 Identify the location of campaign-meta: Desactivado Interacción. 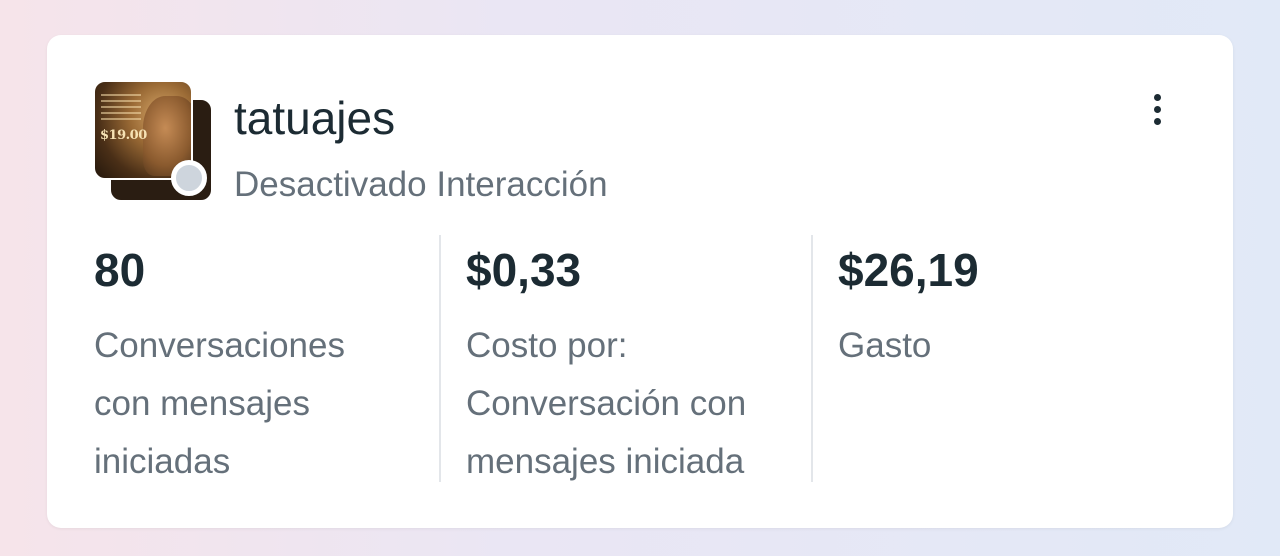
(421, 185).